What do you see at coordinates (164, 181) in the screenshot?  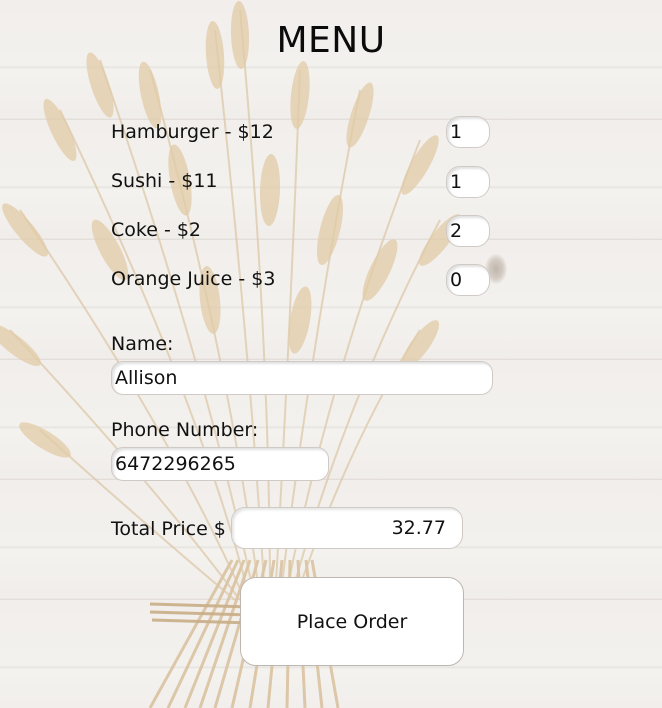 I see `menu-item-label-sushi: Sushi - $11` at bounding box center [164, 181].